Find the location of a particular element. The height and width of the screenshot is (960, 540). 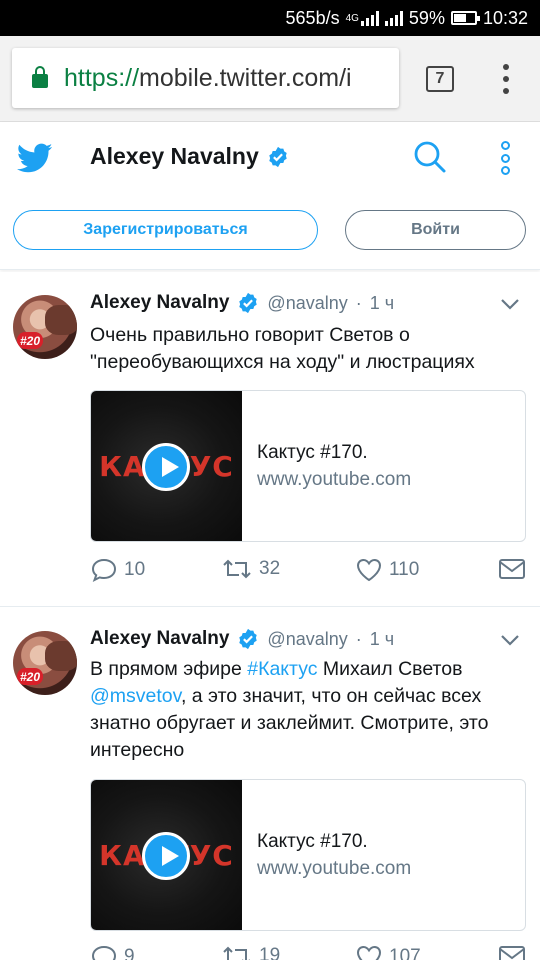

tweet-actions: 10 32 110 is located at coordinates (308, 572).